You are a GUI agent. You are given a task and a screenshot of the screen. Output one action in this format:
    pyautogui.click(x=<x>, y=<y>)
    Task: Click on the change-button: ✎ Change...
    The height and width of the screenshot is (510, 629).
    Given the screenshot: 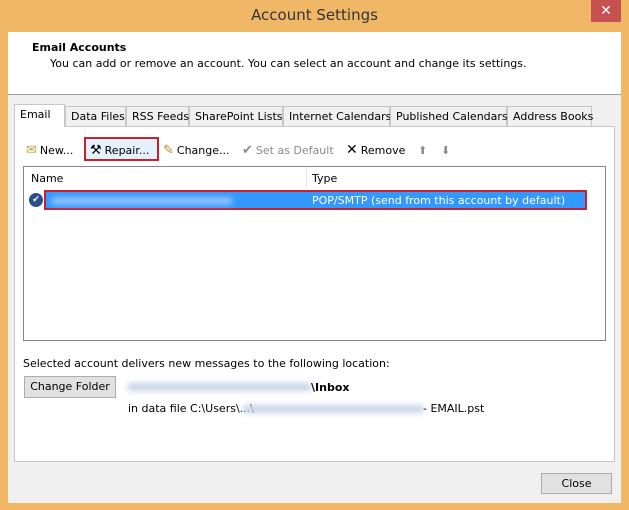 What is the action you would take?
    pyautogui.click(x=196, y=150)
    